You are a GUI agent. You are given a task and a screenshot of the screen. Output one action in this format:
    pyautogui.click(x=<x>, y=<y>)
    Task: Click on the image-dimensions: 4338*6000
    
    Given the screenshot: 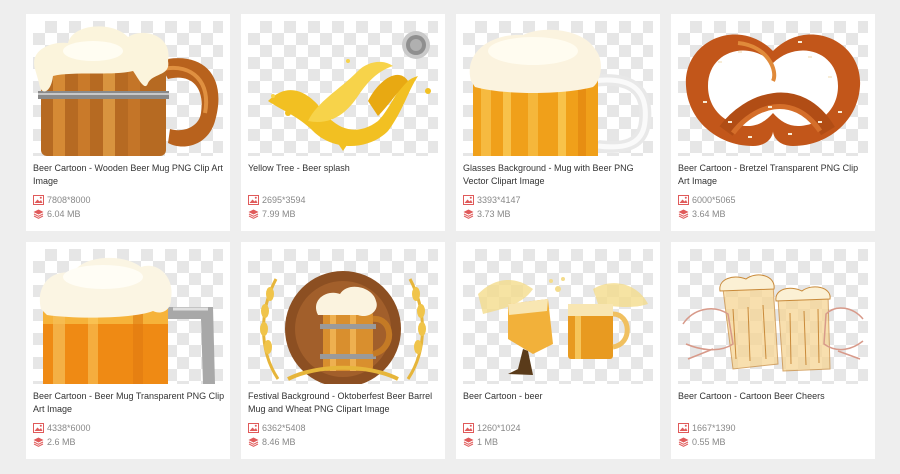 What is the action you would take?
    pyautogui.click(x=62, y=428)
    